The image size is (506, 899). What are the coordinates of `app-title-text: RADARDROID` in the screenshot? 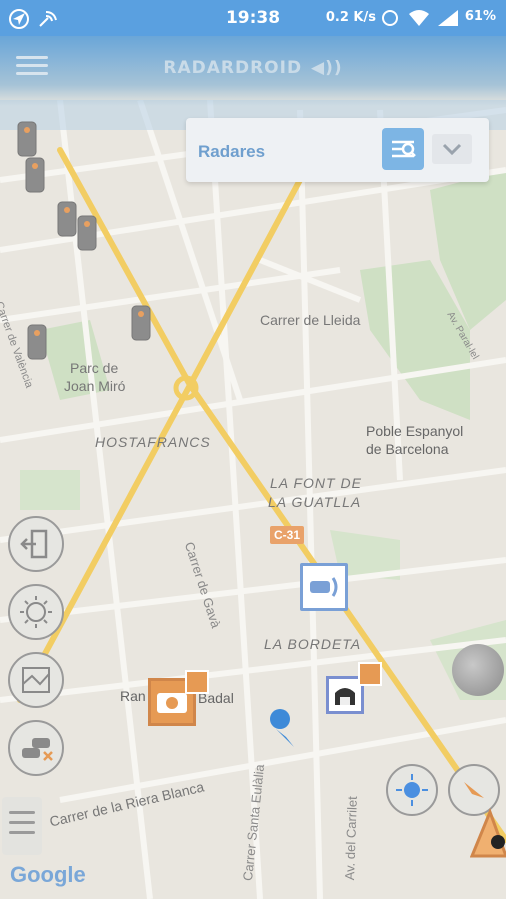 It's located at (233, 68).